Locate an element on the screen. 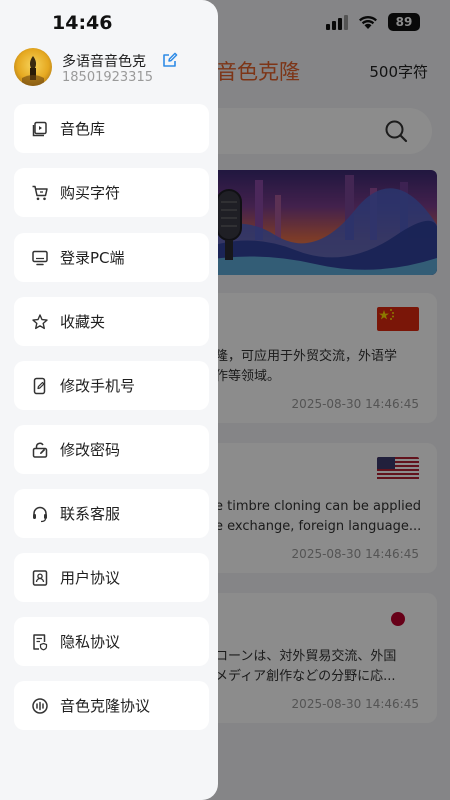 This screenshot has width=450, height=800. star-icon is located at coordinates (40, 321).